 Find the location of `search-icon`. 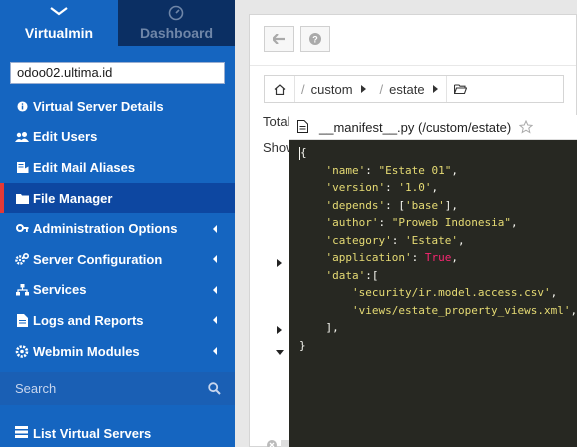

search-icon is located at coordinates (214, 388).